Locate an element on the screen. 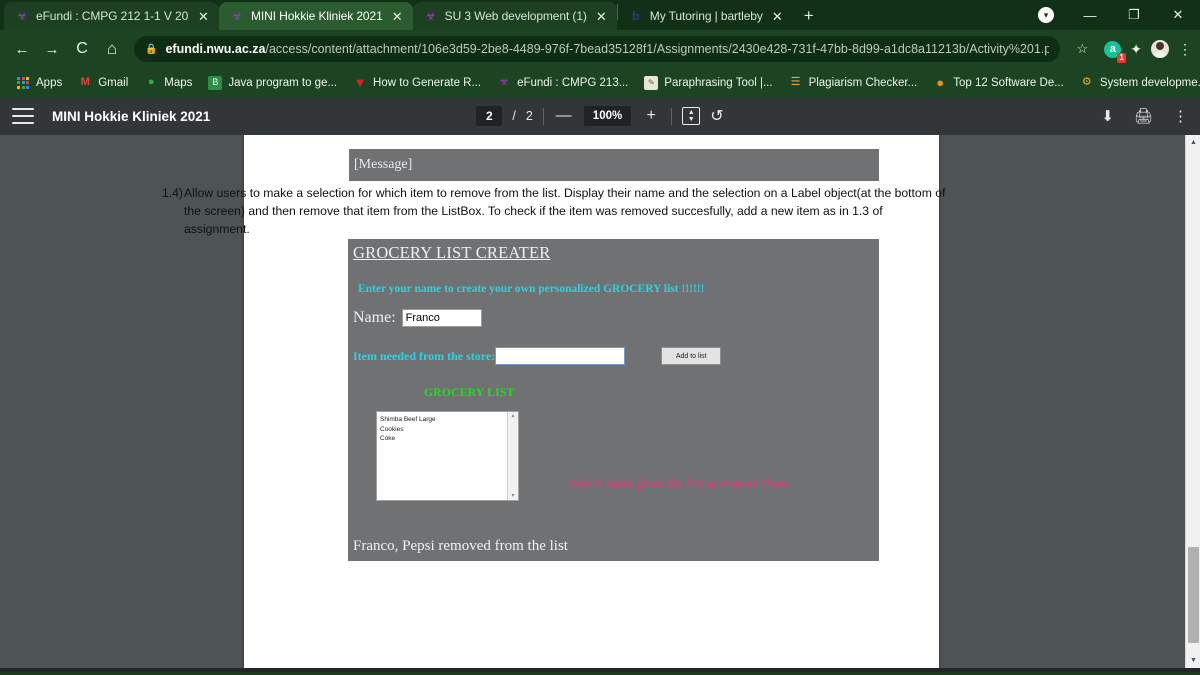 The height and width of the screenshot is (675, 1200). bookmark-maps: ● Maps is located at coordinates (168, 83).